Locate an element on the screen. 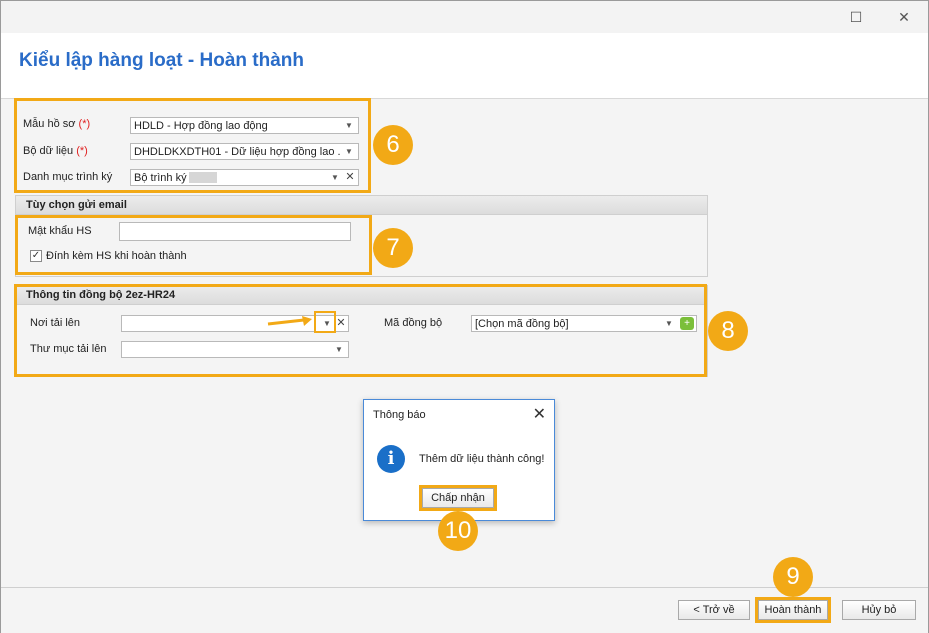  page-title: Kiểu lập hàng loạt - Hoàn thành is located at coordinates (161, 60).